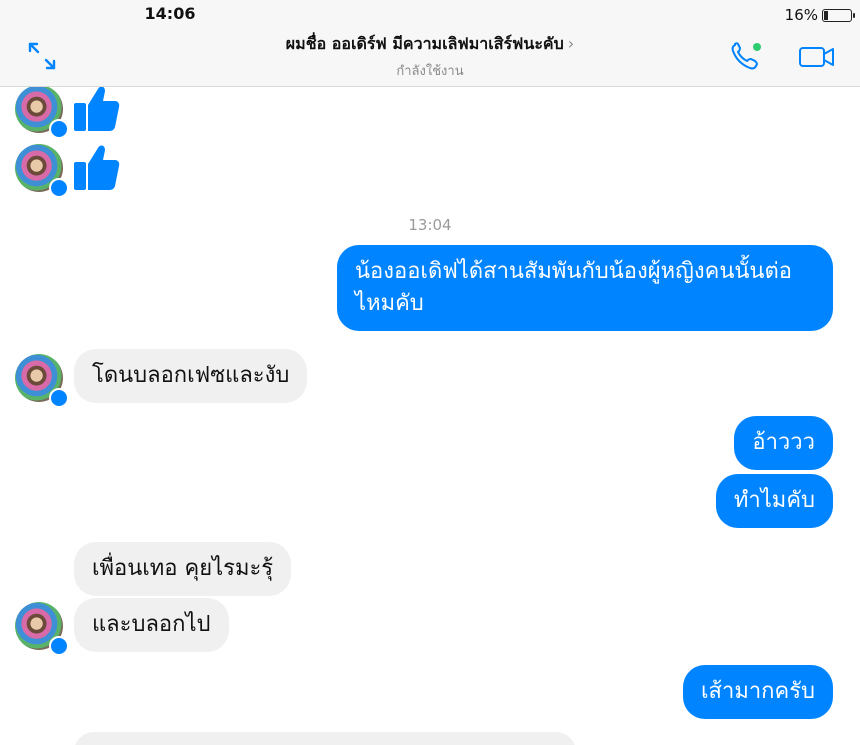 This screenshot has height=745, width=860. Describe the element at coordinates (783, 443) in the screenshot. I see `outgoing-message: อ้าววว` at that location.